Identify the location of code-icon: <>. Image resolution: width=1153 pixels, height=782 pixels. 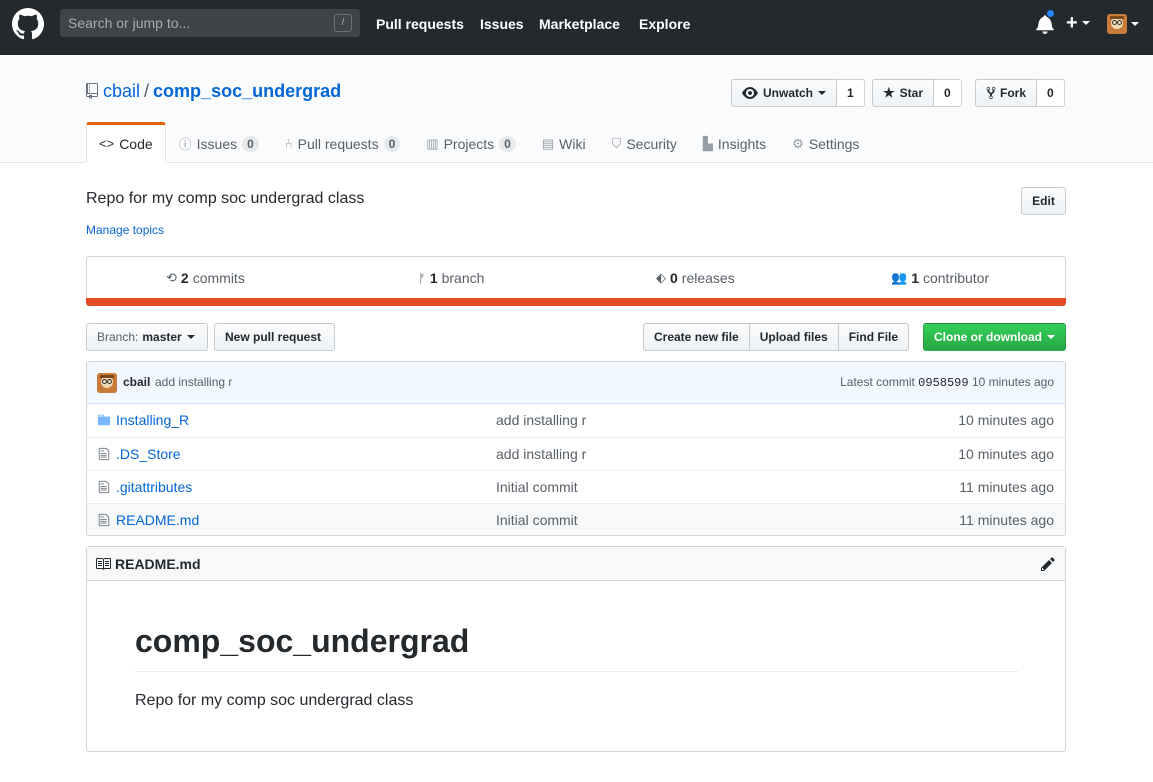
(107, 143).